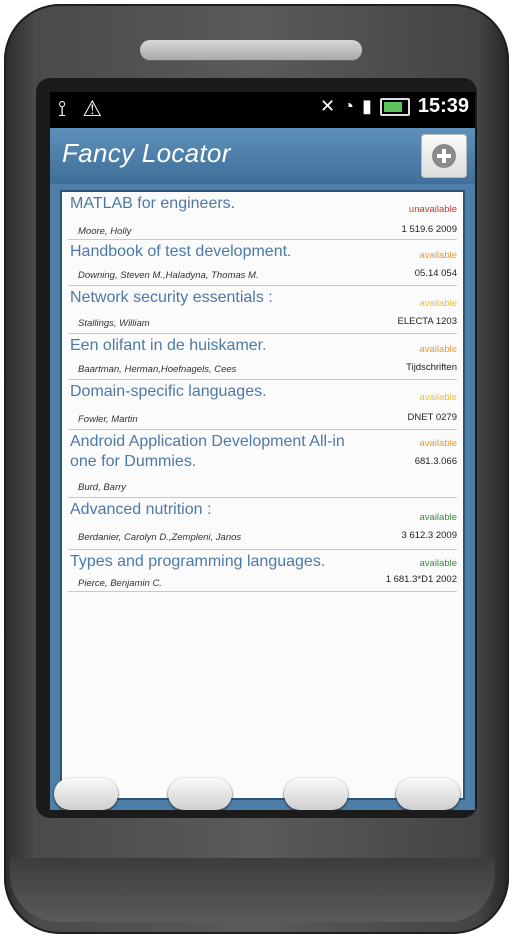  Describe the element at coordinates (428, 794) in the screenshot. I see `search-key` at that location.